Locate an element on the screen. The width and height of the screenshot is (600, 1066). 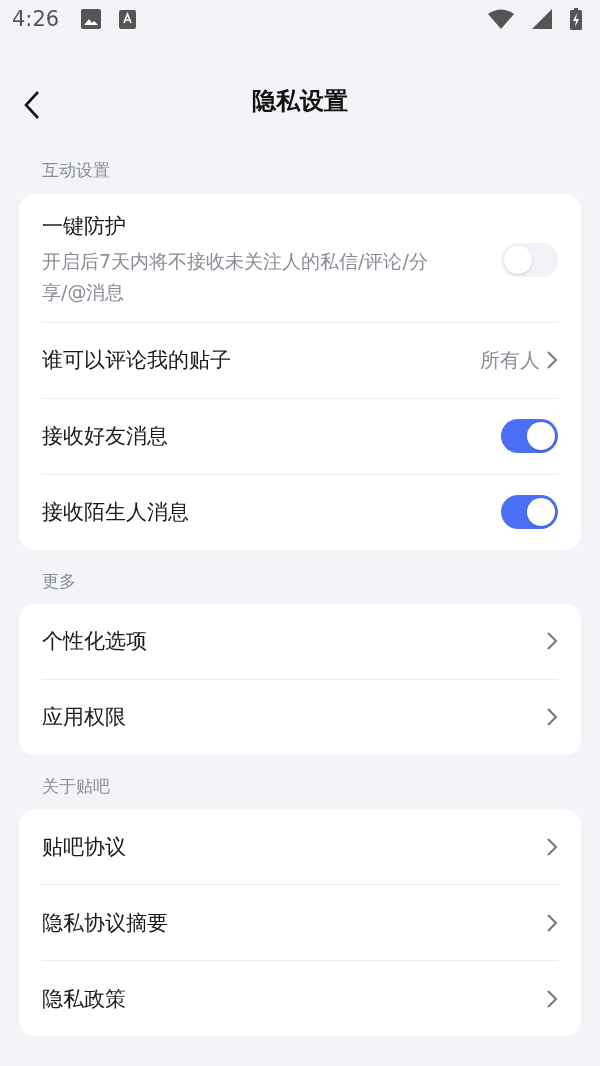
wifi-icon is located at coordinates (501, 19).